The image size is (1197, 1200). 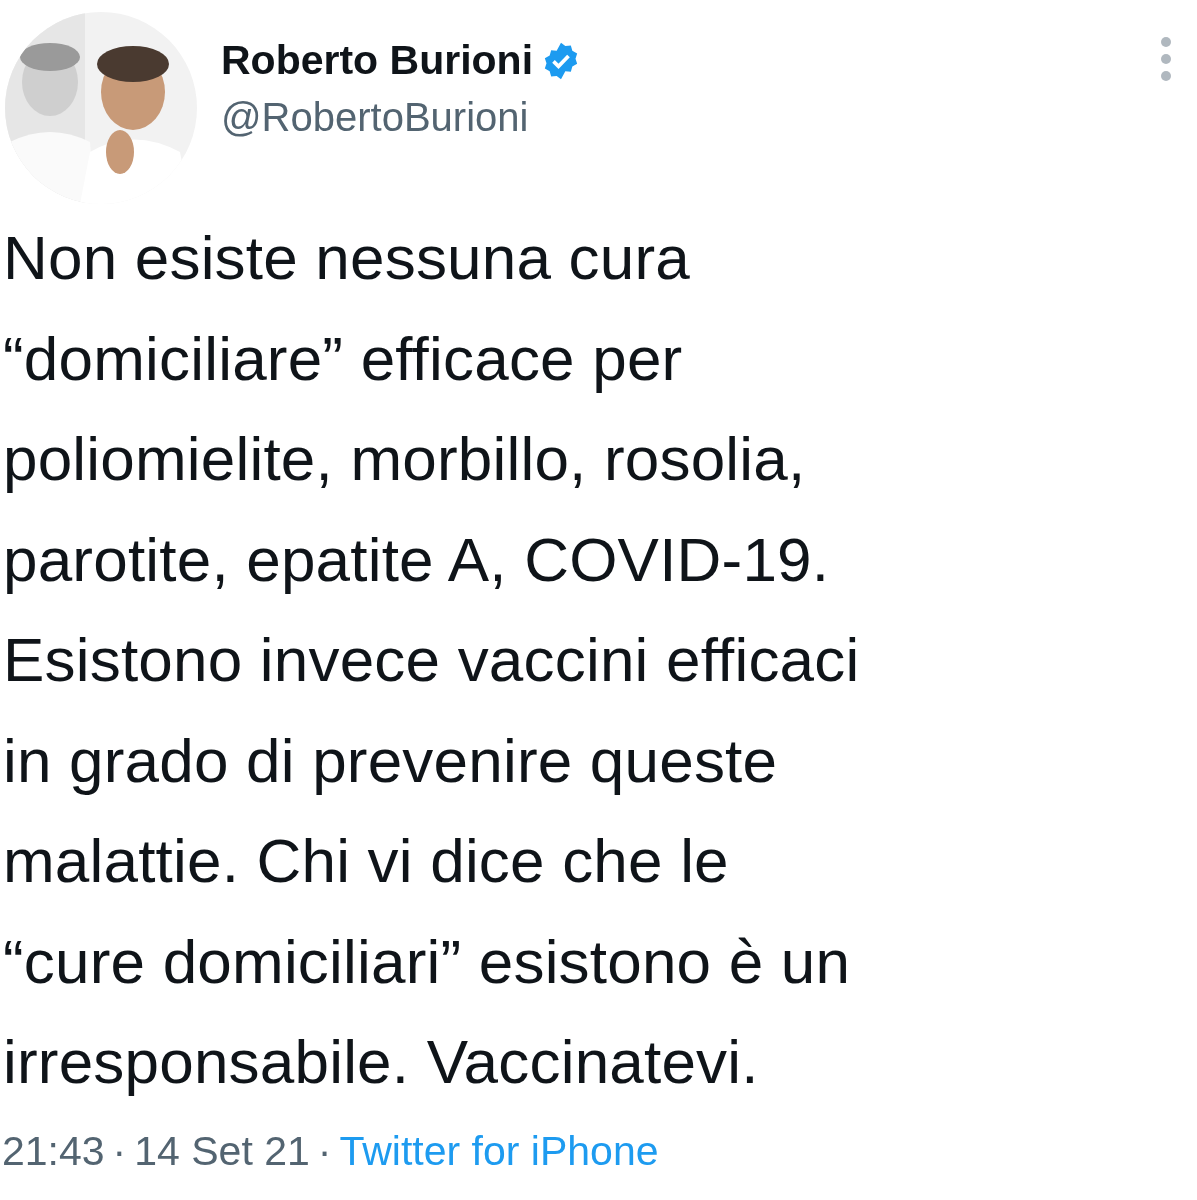 What do you see at coordinates (377, 61) in the screenshot?
I see `author-name: Roberto Burioni` at bounding box center [377, 61].